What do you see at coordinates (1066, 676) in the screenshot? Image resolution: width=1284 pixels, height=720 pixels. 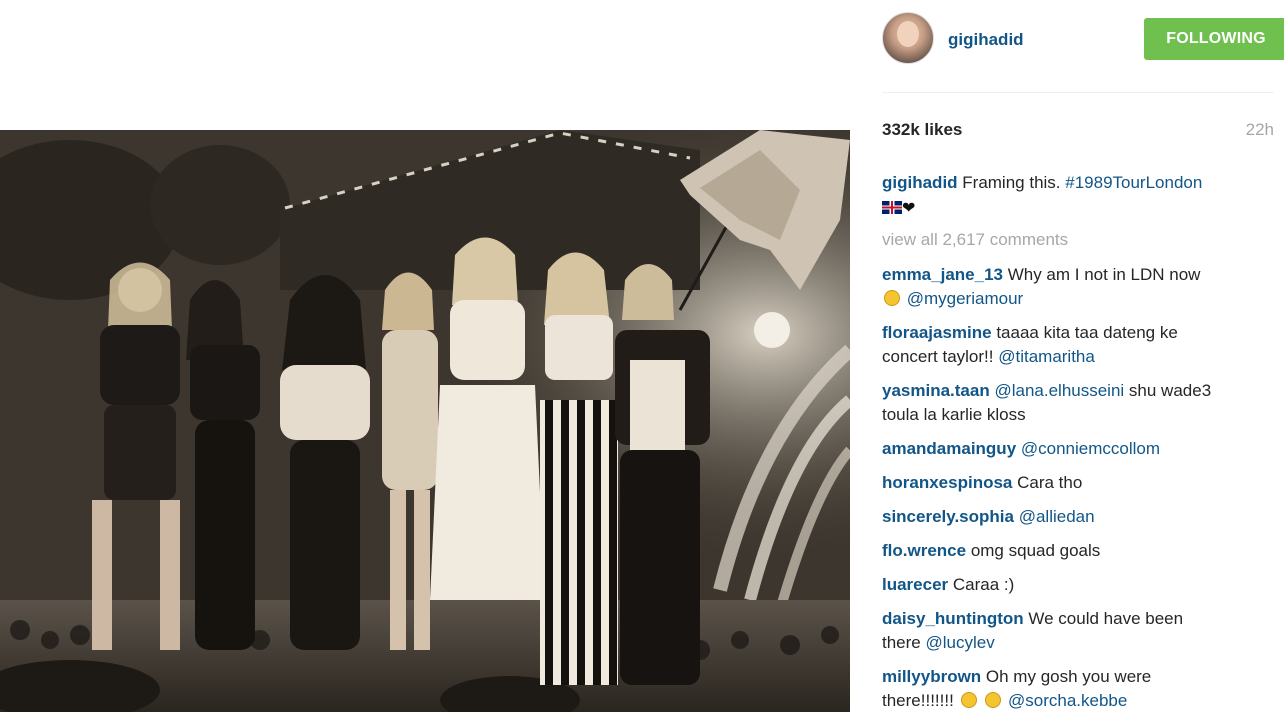 I see `comment-text: Oh my gosh you were` at bounding box center [1066, 676].